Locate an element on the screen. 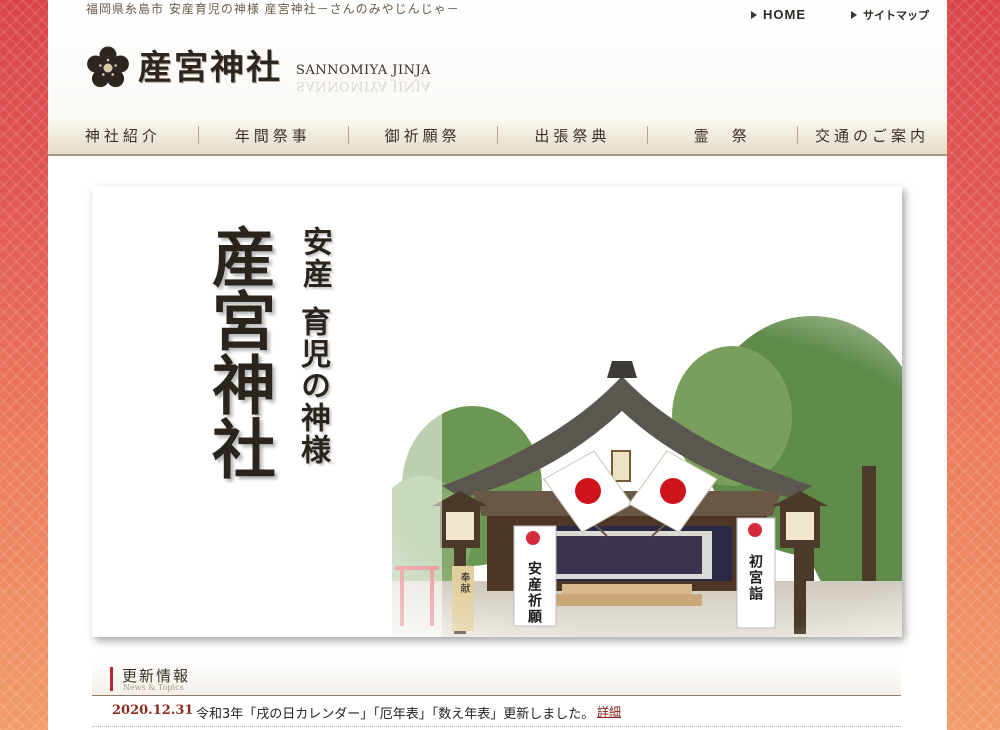 This screenshot has height=730, width=1000. nav-item-annual-festivals: 年間祭事 is located at coordinates (272, 135).